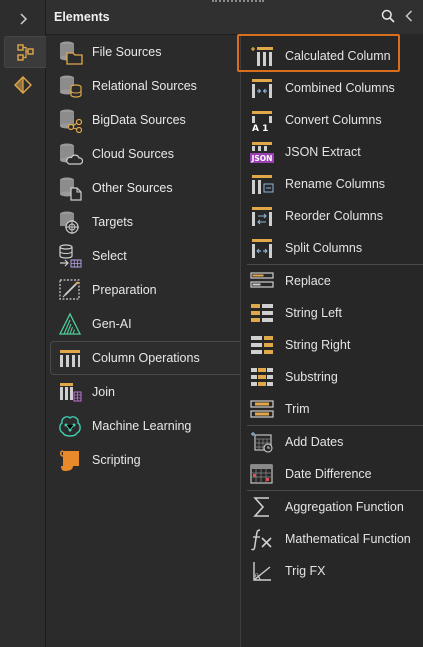 This screenshot has width=423, height=647. Describe the element at coordinates (348, 539) in the screenshot. I see `item-label: Mathematical Function` at that location.